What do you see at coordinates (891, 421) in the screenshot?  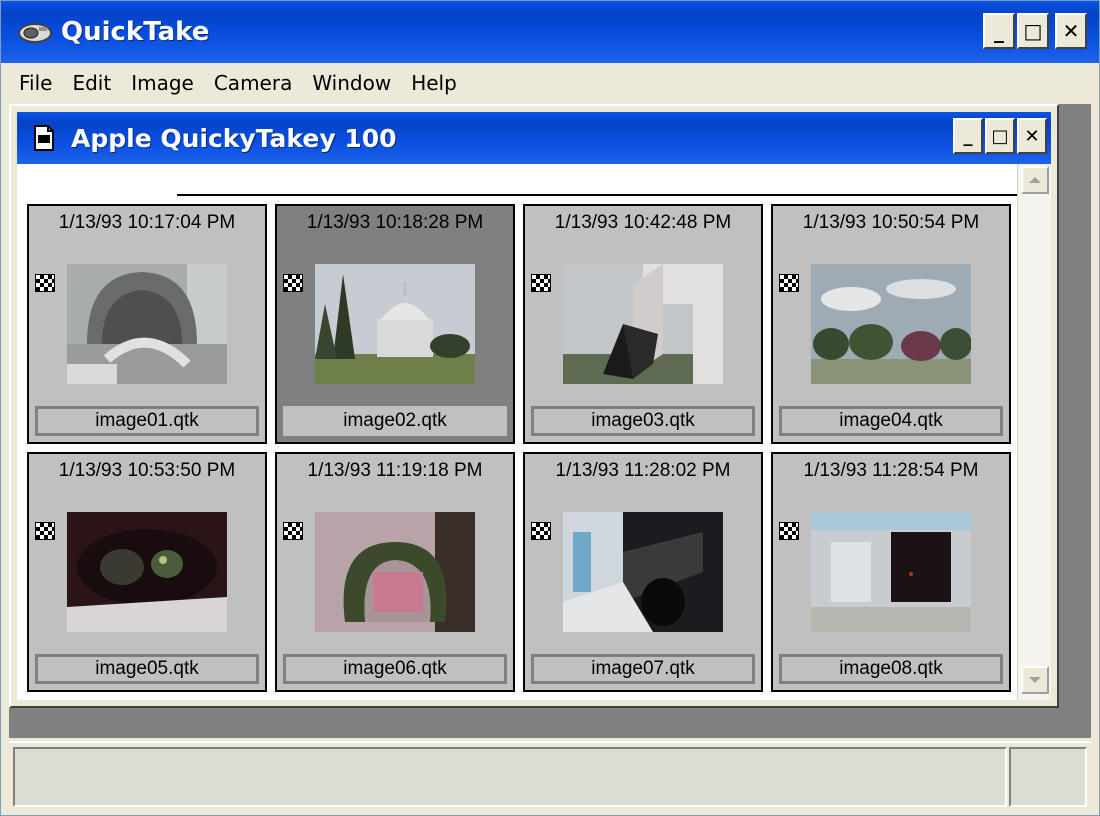 I see `filename-label: image04.qtk` at bounding box center [891, 421].